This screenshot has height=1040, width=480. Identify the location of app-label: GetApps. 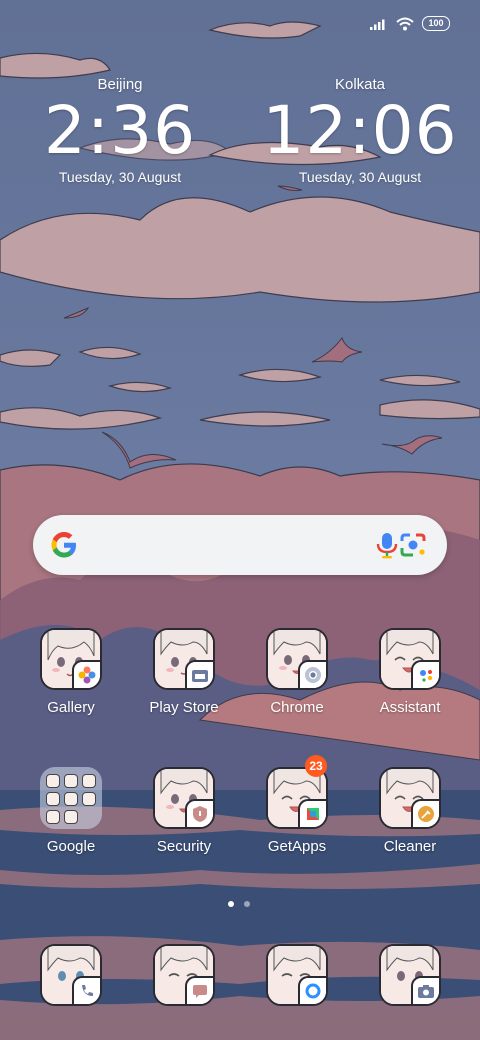
(297, 846).